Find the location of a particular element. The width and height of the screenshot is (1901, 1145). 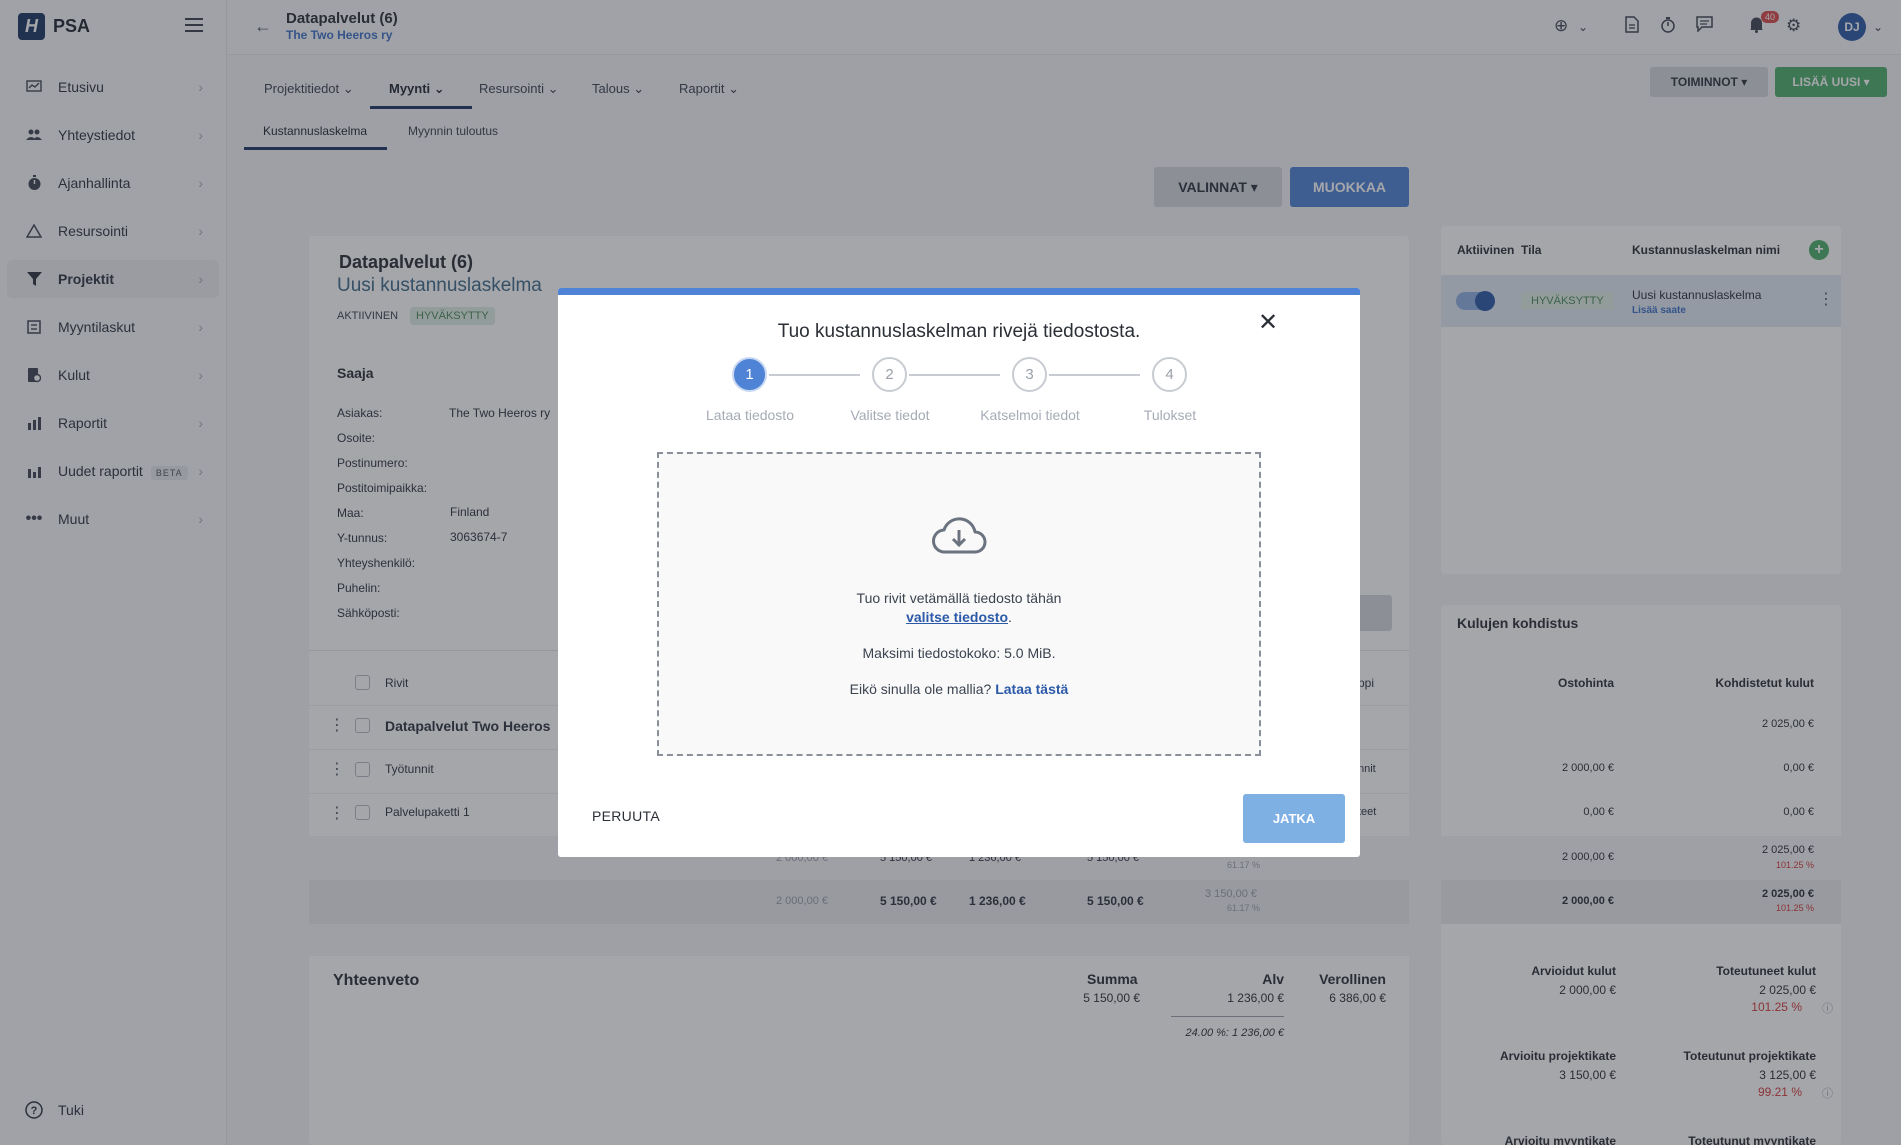

step-2-label: Valitse tiedot is located at coordinates (890, 415).